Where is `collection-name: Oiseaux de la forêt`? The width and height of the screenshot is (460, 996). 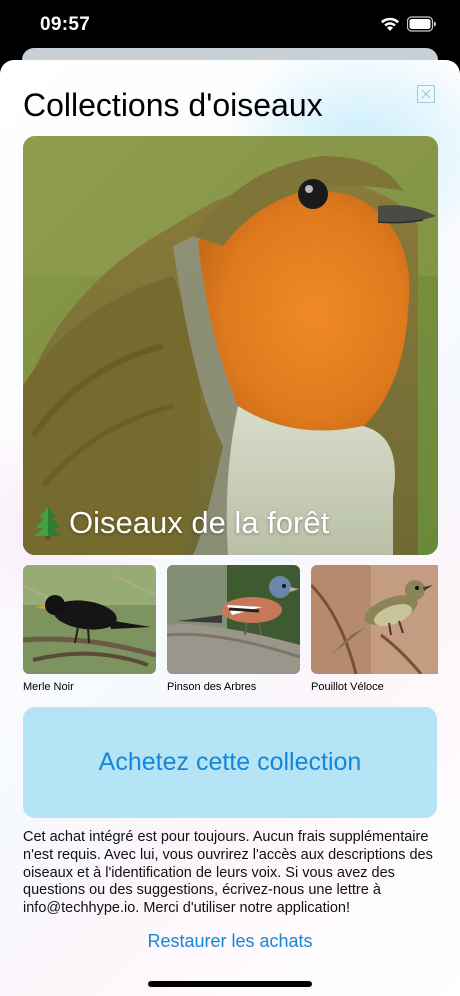 collection-name: Oiseaux de la forêt is located at coordinates (181, 523).